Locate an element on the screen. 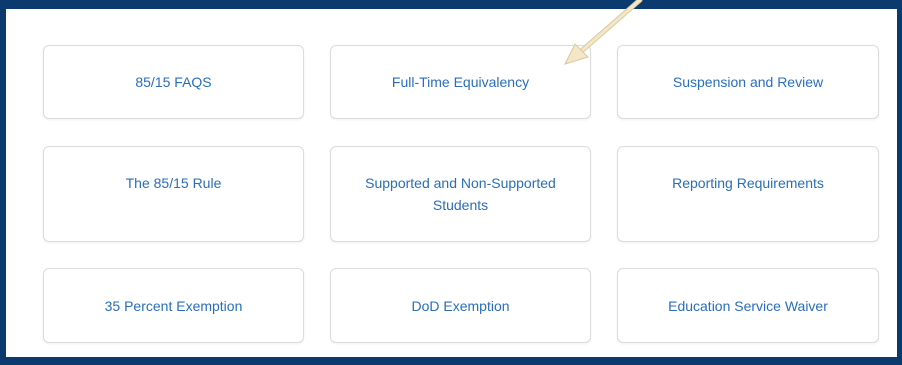 This screenshot has height=365, width=902. card-label: 35 Percent Exemption is located at coordinates (173, 305).